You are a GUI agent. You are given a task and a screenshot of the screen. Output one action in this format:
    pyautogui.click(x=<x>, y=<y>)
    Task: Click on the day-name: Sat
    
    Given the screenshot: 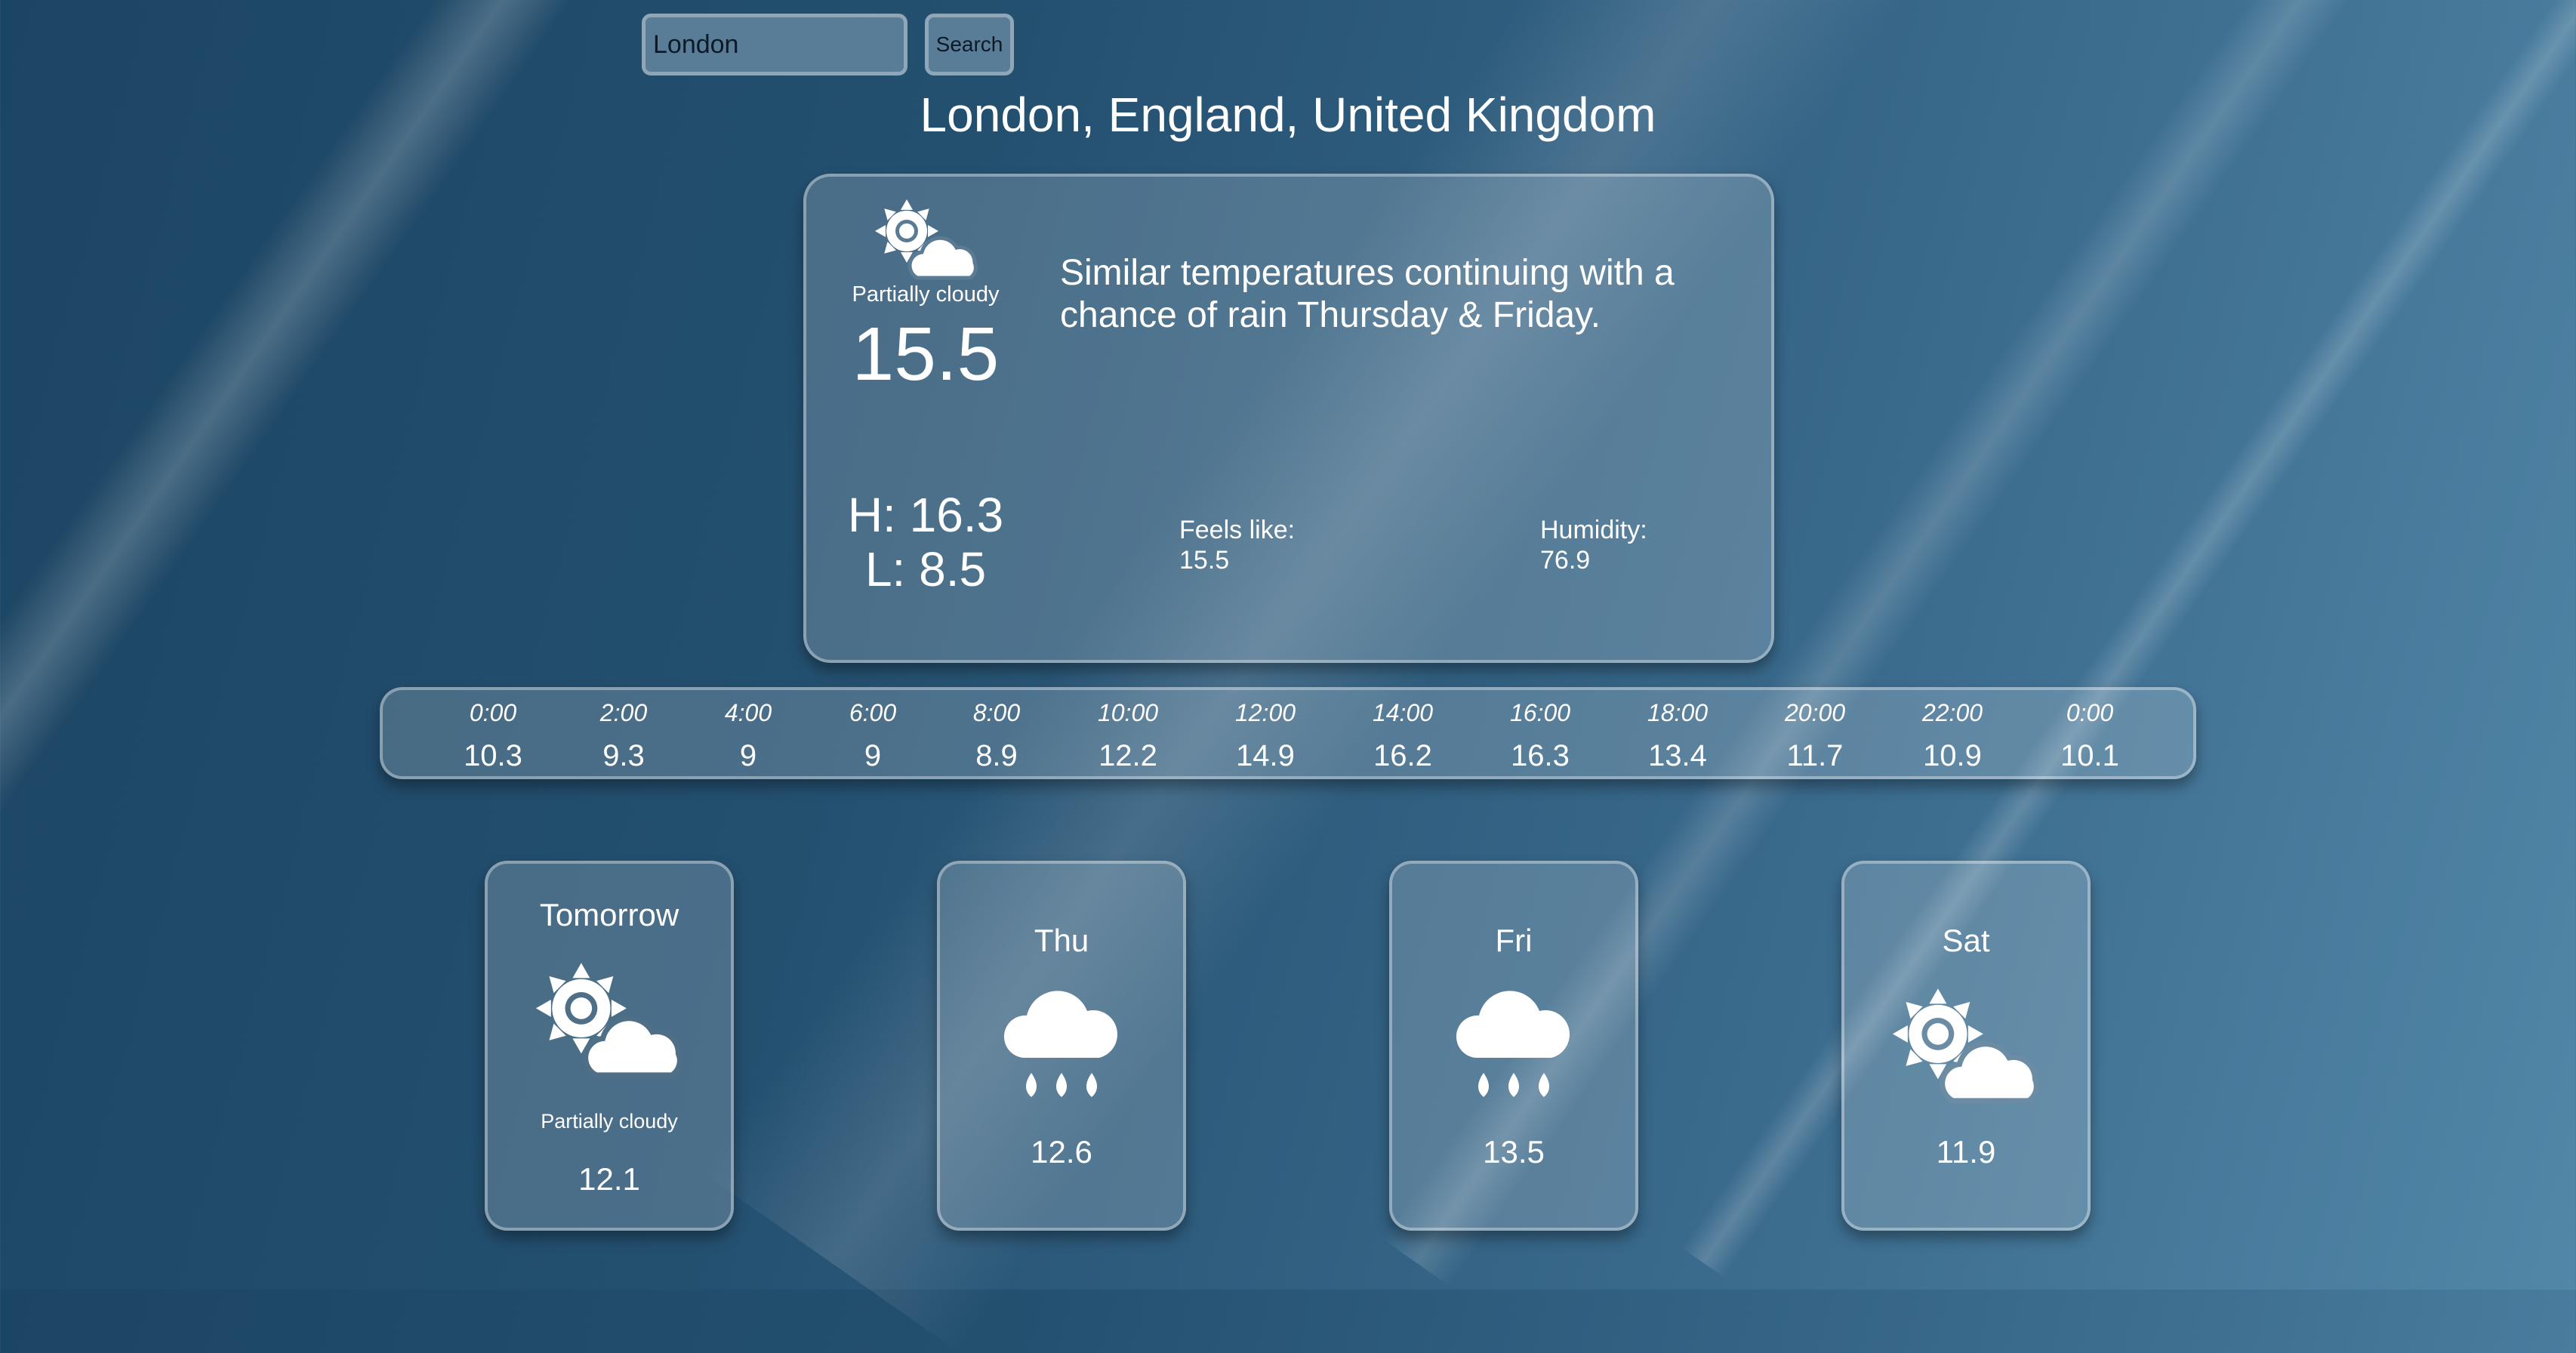 What is the action you would take?
    pyautogui.click(x=1966, y=940)
    